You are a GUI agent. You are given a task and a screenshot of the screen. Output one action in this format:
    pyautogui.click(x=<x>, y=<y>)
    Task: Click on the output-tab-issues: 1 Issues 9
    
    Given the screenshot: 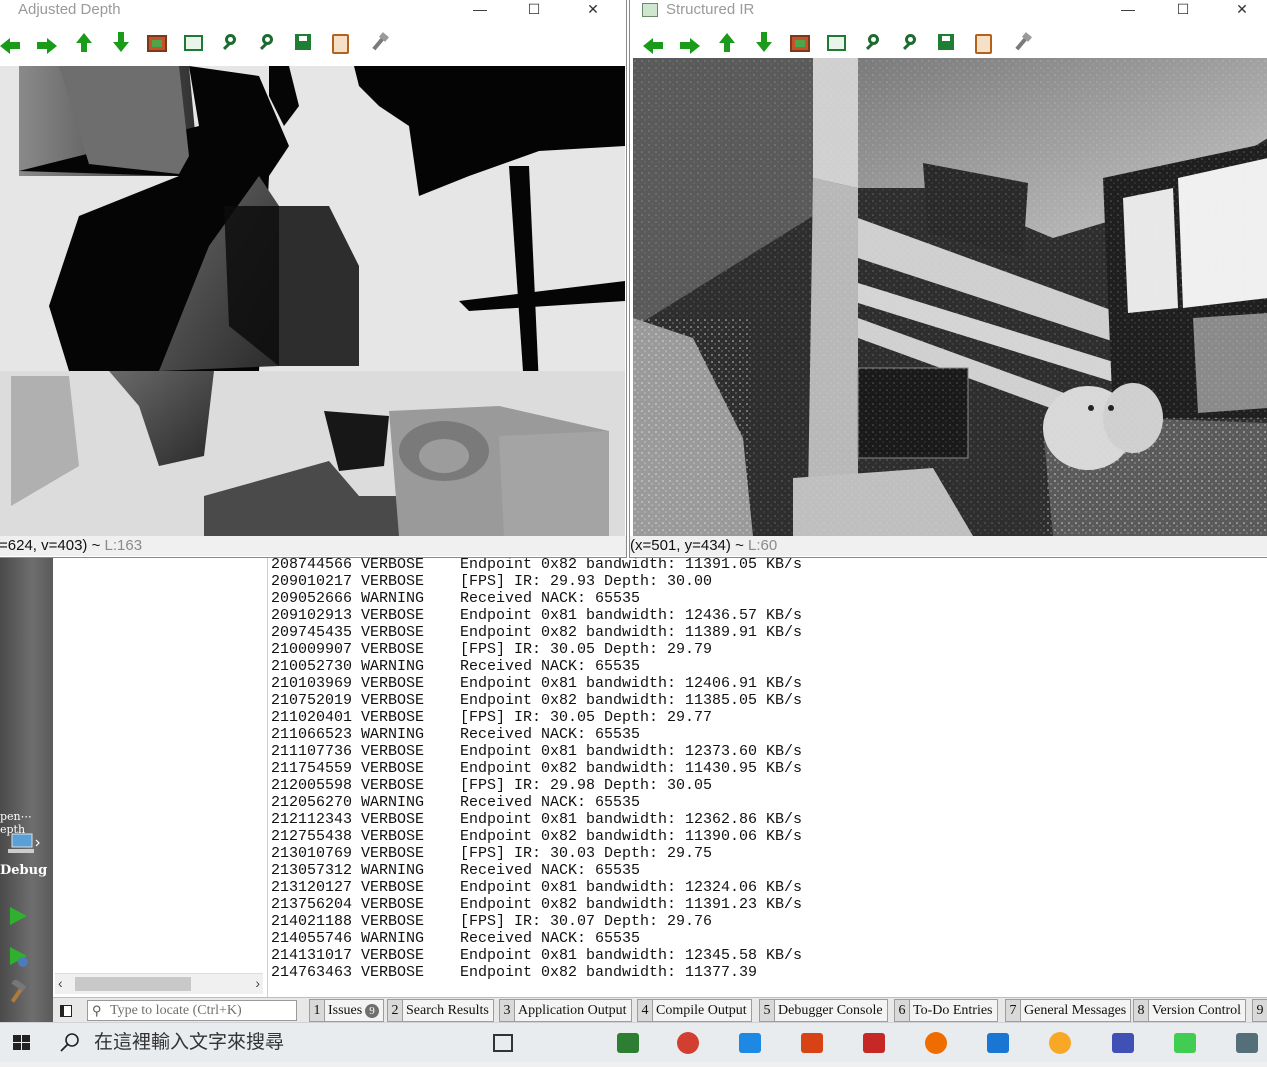 What is the action you would take?
    pyautogui.click(x=346, y=1010)
    